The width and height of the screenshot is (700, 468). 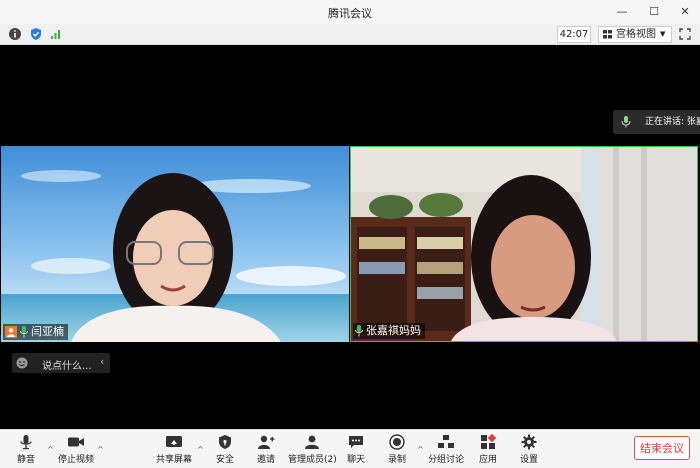 What do you see at coordinates (607, 34) in the screenshot?
I see `grid-icon` at bounding box center [607, 34].